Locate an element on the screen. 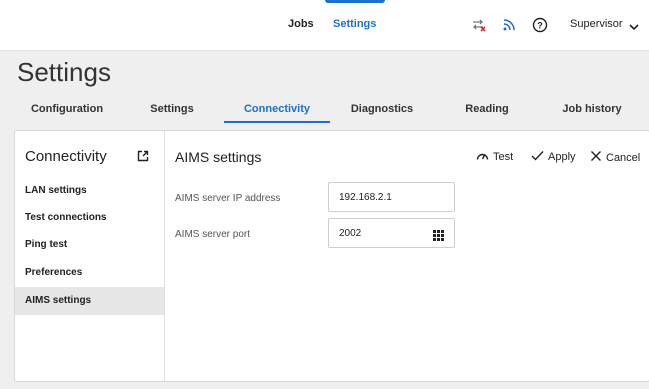  nav-settings: Settings is located at coordinates (354, 24).